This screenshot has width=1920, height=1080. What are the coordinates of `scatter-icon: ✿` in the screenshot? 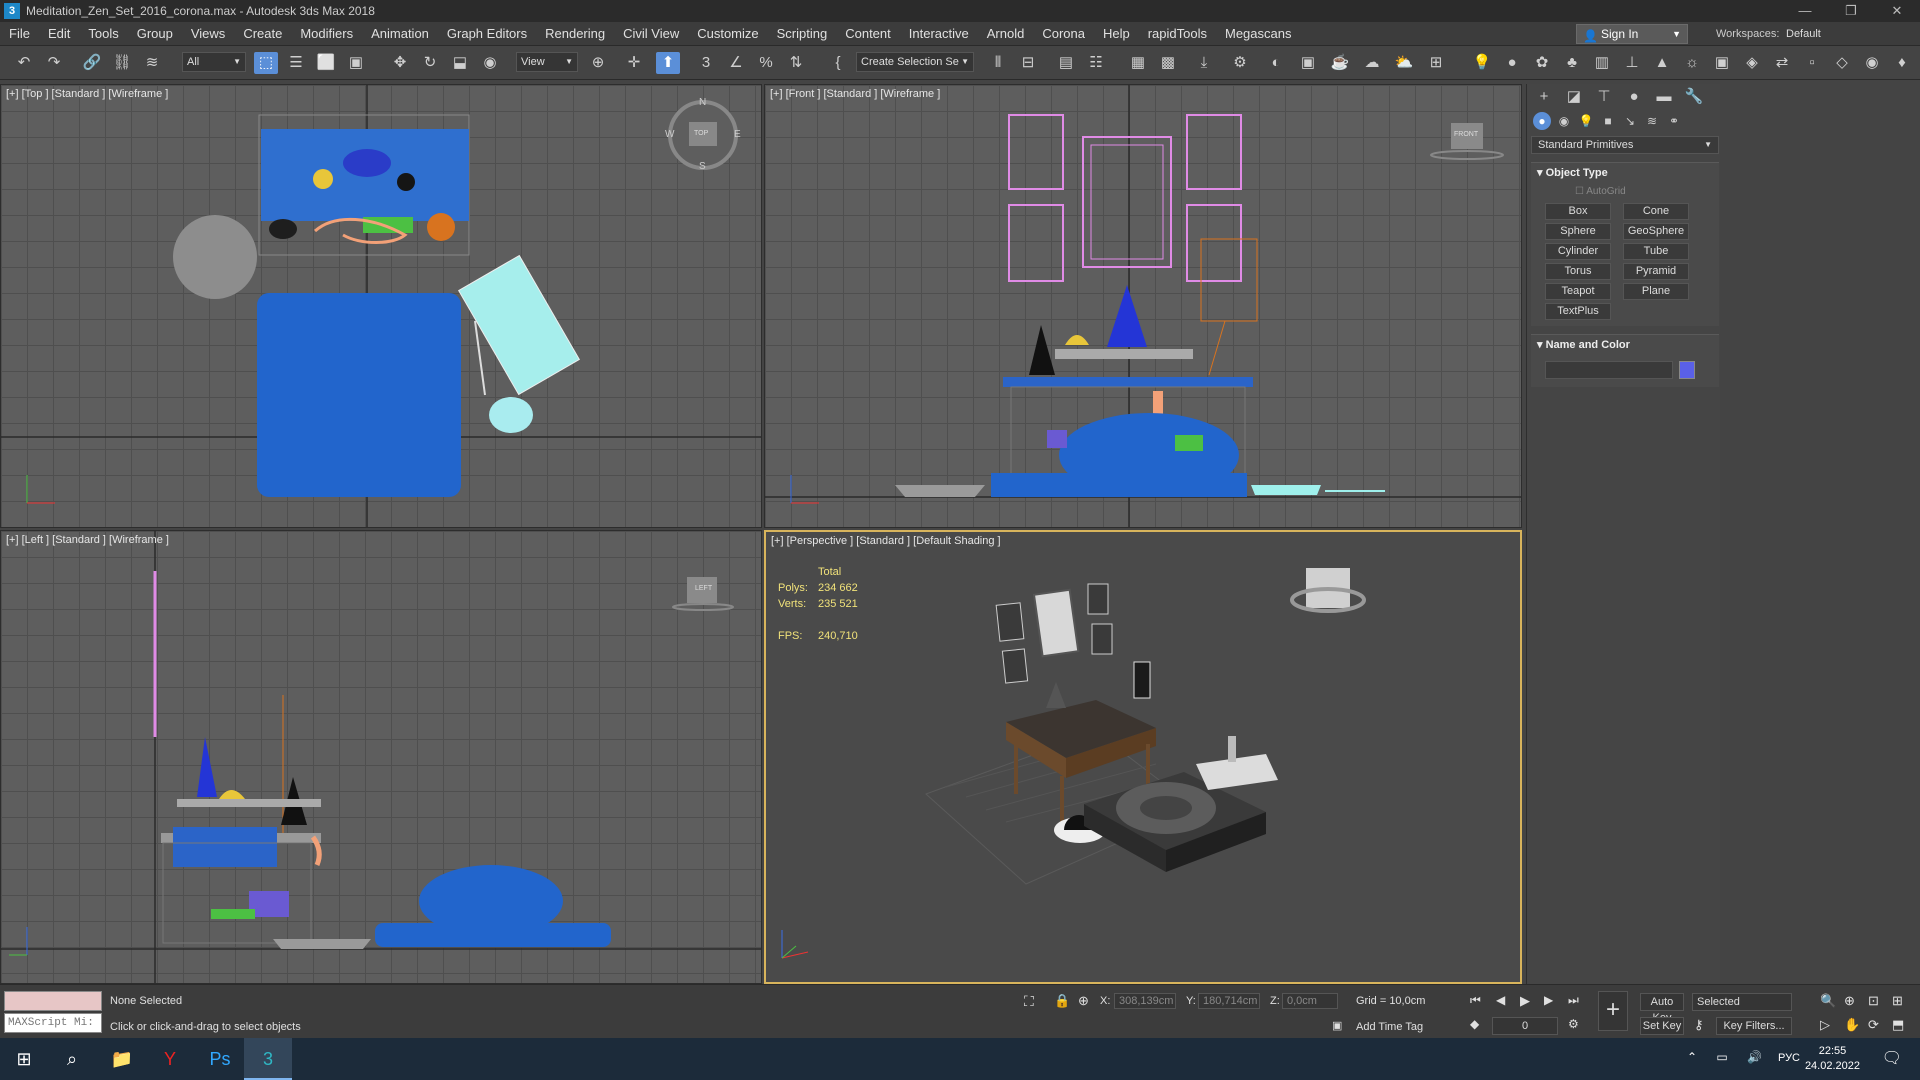 It's located at (1542, 63).